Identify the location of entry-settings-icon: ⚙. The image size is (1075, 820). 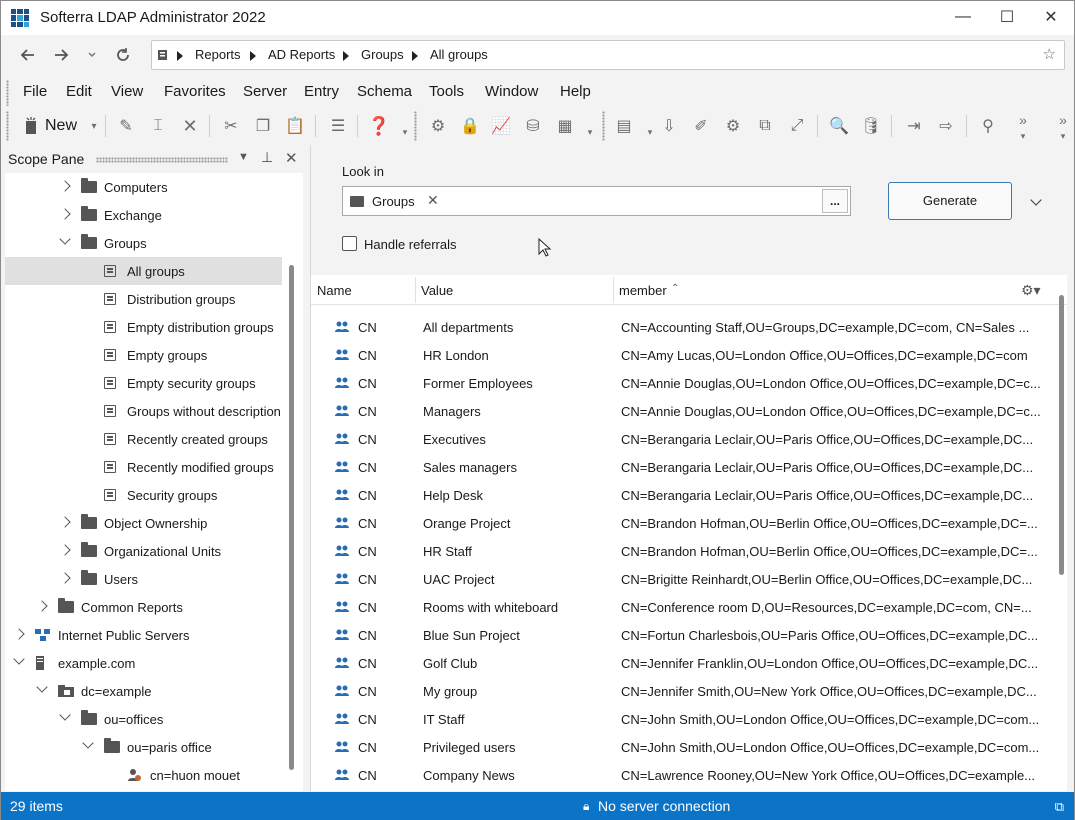
(733, 126).